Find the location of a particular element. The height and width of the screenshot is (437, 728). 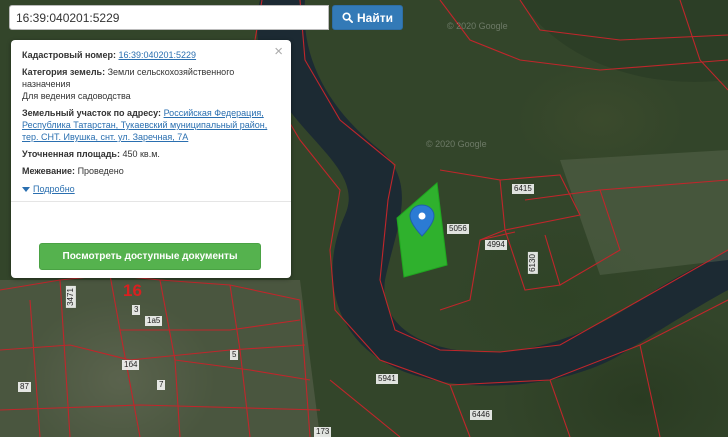

triangle-down-icon is located at coordinates (26, 189).